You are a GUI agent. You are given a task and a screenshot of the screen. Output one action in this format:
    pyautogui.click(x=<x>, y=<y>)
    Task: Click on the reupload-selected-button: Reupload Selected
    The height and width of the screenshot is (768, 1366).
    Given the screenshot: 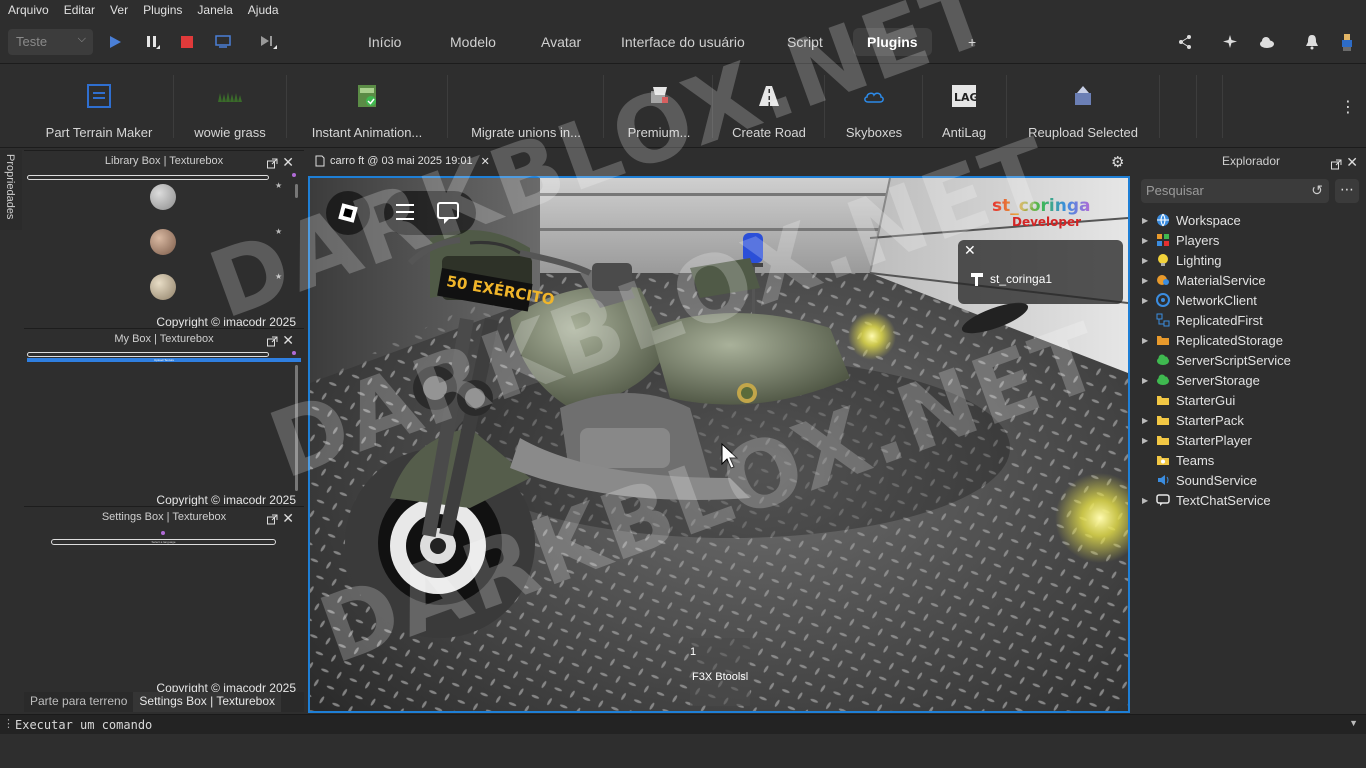 What is the action you would take?
    pyautogui.click(x=1083, y=106)
    